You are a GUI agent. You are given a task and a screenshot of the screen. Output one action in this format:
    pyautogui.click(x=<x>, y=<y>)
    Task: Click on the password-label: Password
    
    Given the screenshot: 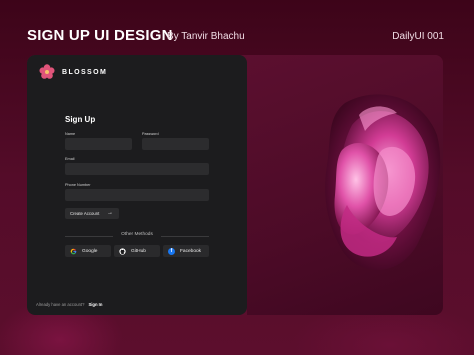 What is the action you would take?
    pyautogui.click(x=150, y=134)
    